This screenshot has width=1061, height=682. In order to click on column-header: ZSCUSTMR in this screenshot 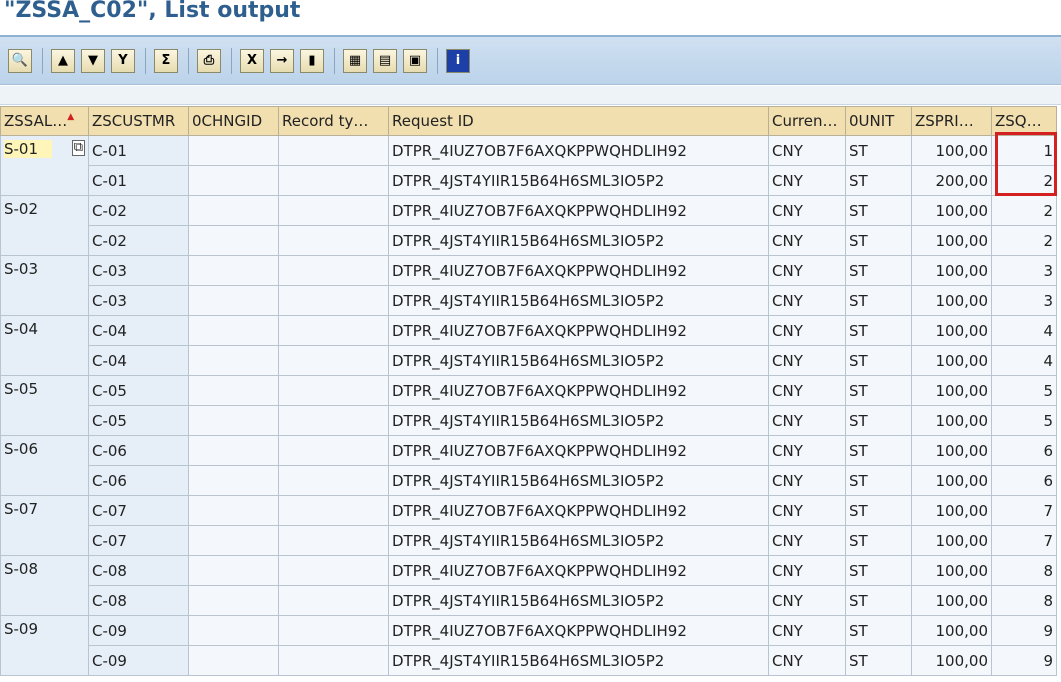, I will do `click(138, 121)`.